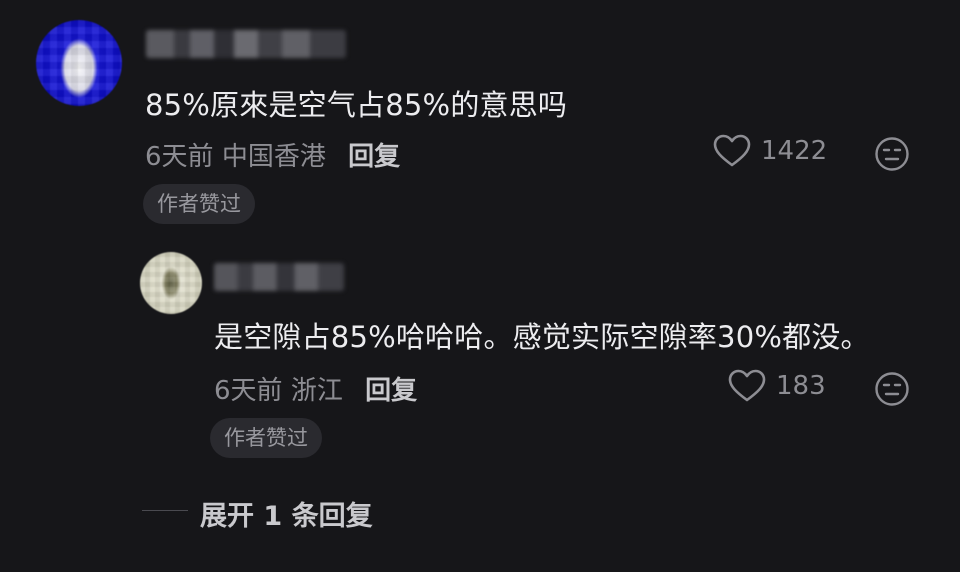  I want to click on reply-avatar, so click(171, 283).